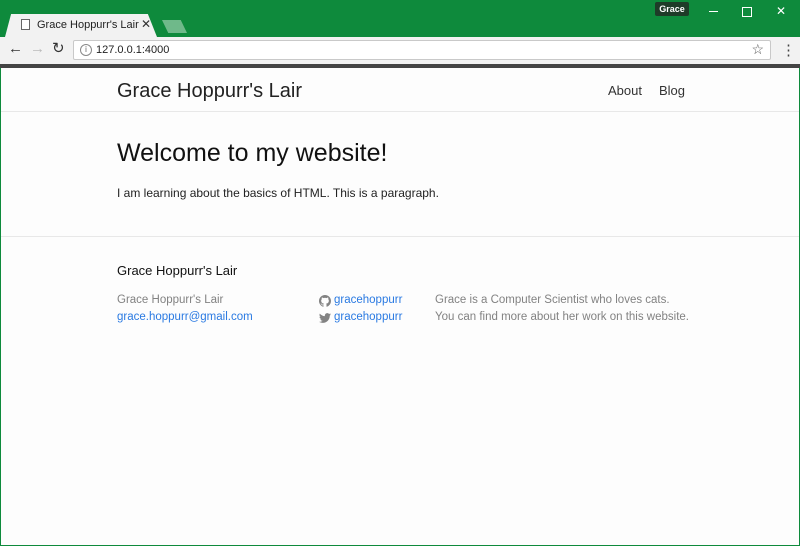 This screenshot has width=800, height=546. I want to click on minimize-button, so click(713, 11).